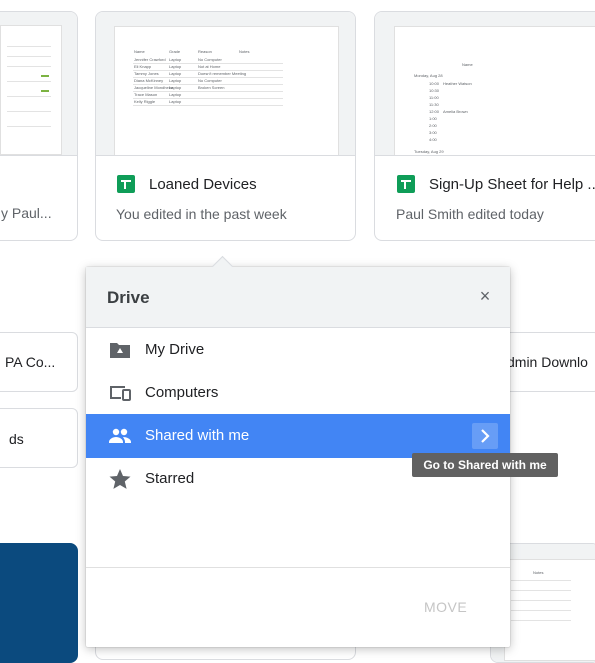 This screenshot has height=663, width=595. I want to click on day-label: Tuesday, Aug 29, so click(429, 151).